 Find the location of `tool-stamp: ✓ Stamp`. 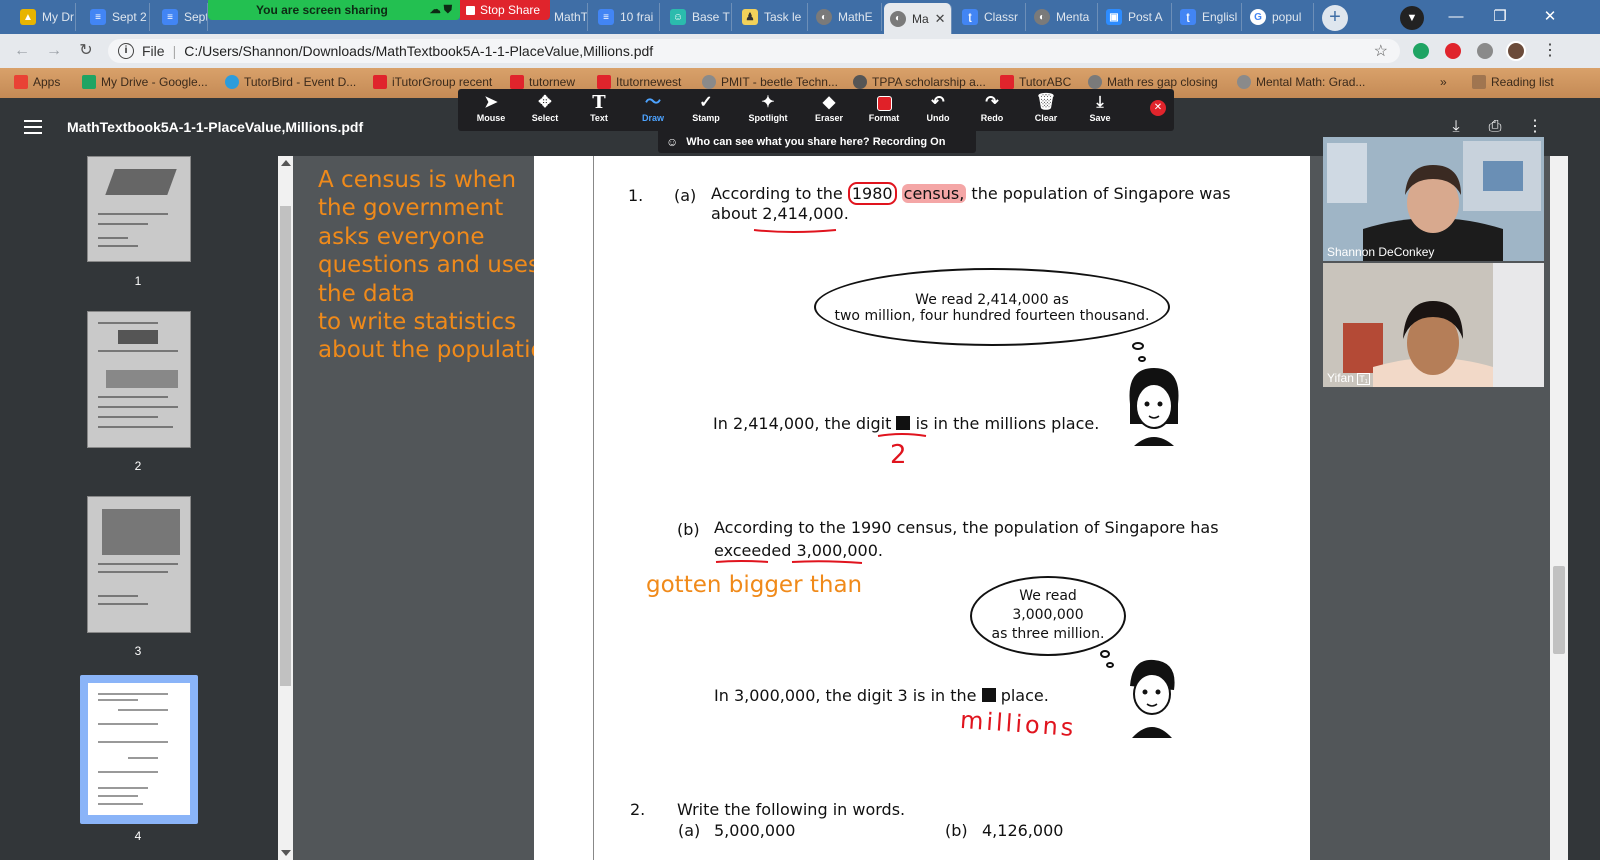

tool-stamp: ✓ Stamp is located at coordinates (706, 110).